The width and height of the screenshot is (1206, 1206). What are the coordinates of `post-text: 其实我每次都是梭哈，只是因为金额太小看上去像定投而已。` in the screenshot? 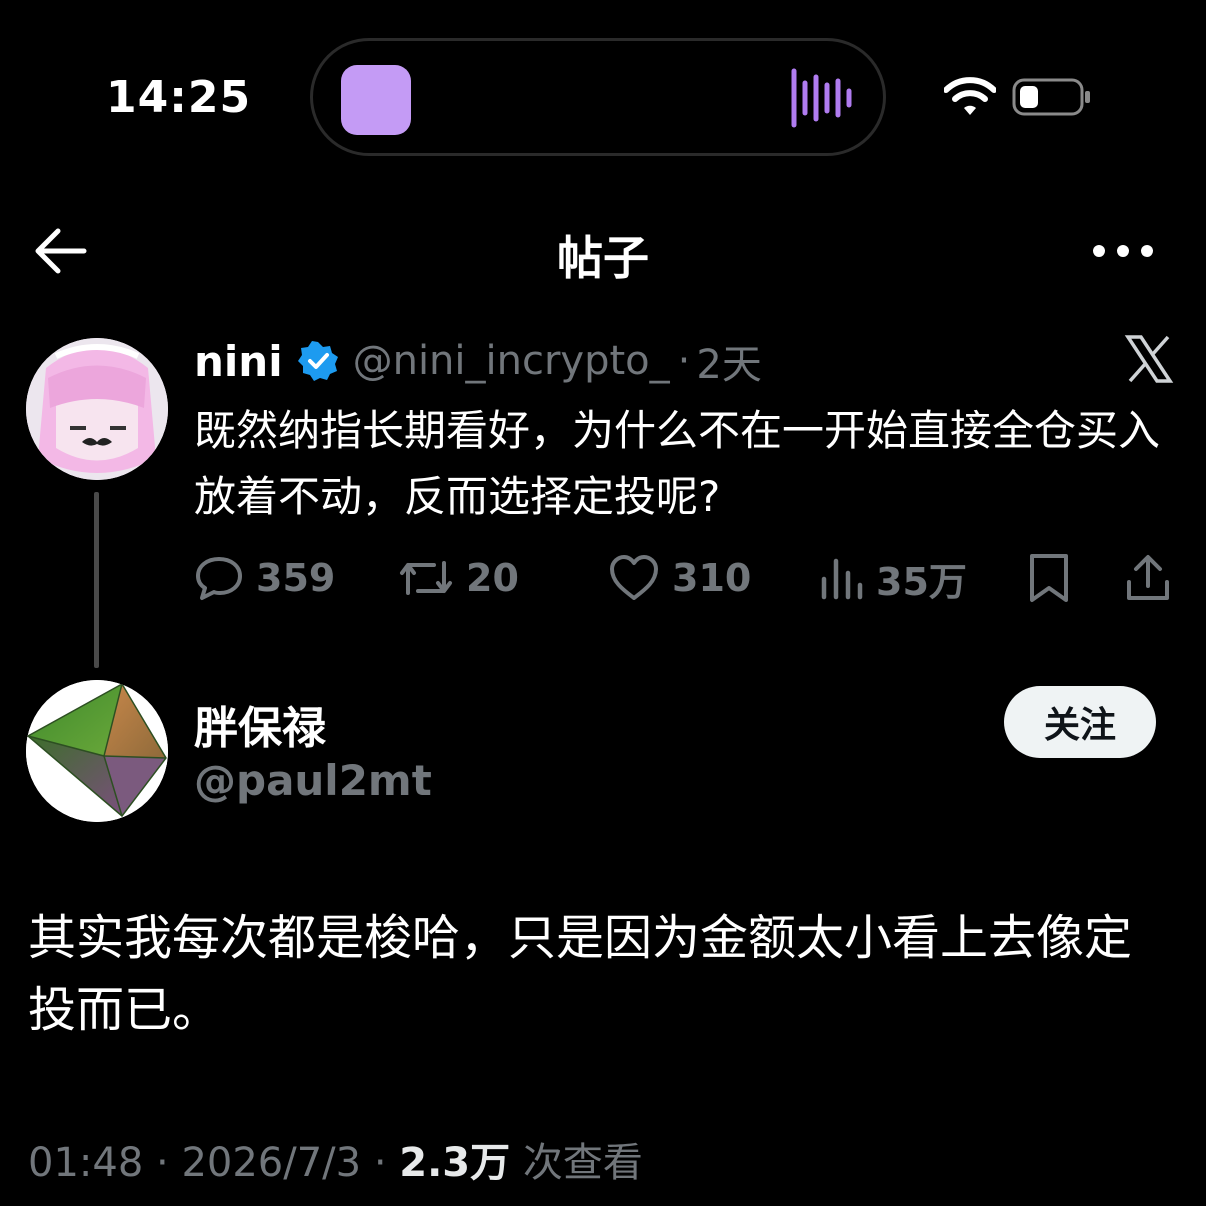 It's located at (603, 974).